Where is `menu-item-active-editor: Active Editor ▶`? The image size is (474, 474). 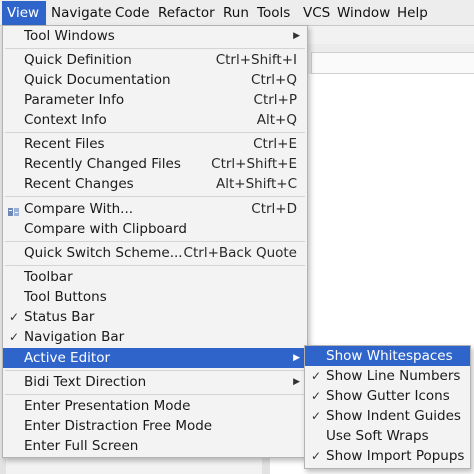
menu-item-active-editor: Active Editor ▶ is located at coordinates (155, 358).